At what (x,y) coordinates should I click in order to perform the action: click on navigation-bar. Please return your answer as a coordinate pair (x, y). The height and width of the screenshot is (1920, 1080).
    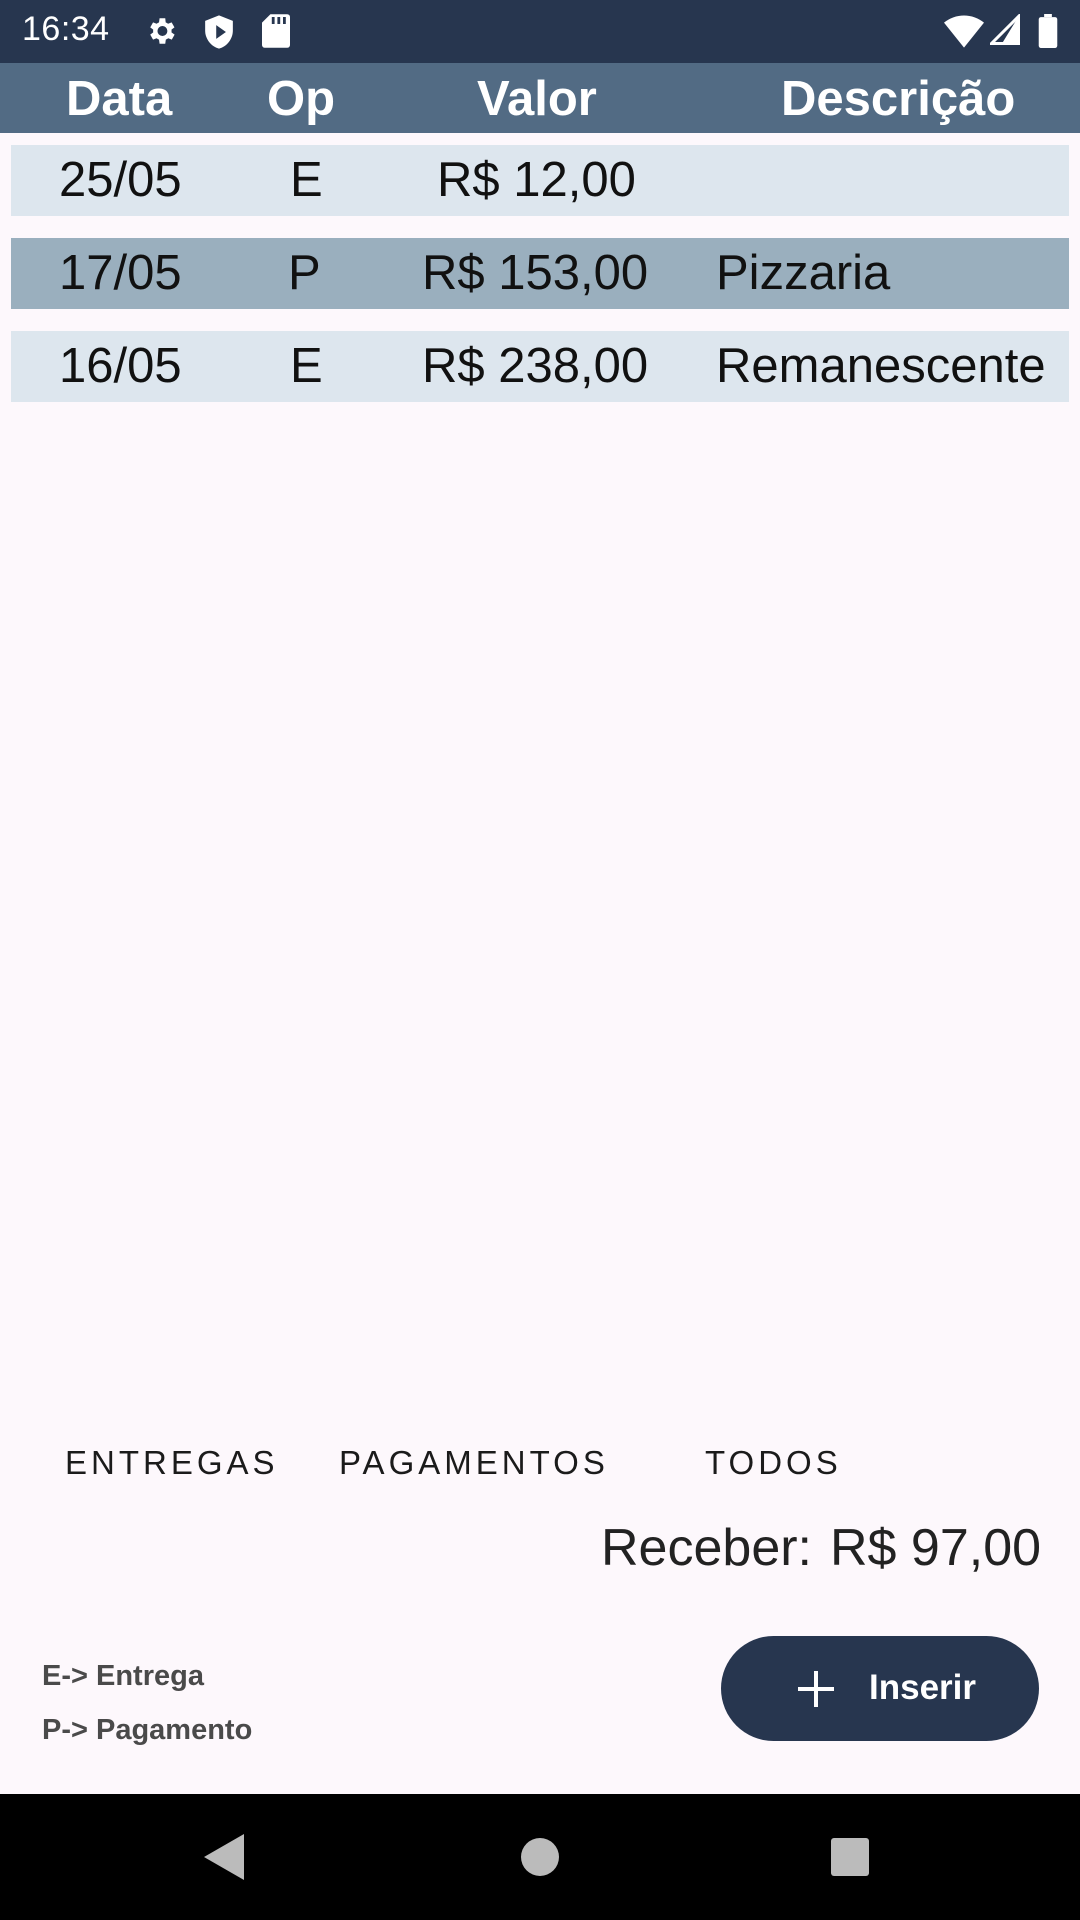
    Looking at the image, I should click on (540, 1857).